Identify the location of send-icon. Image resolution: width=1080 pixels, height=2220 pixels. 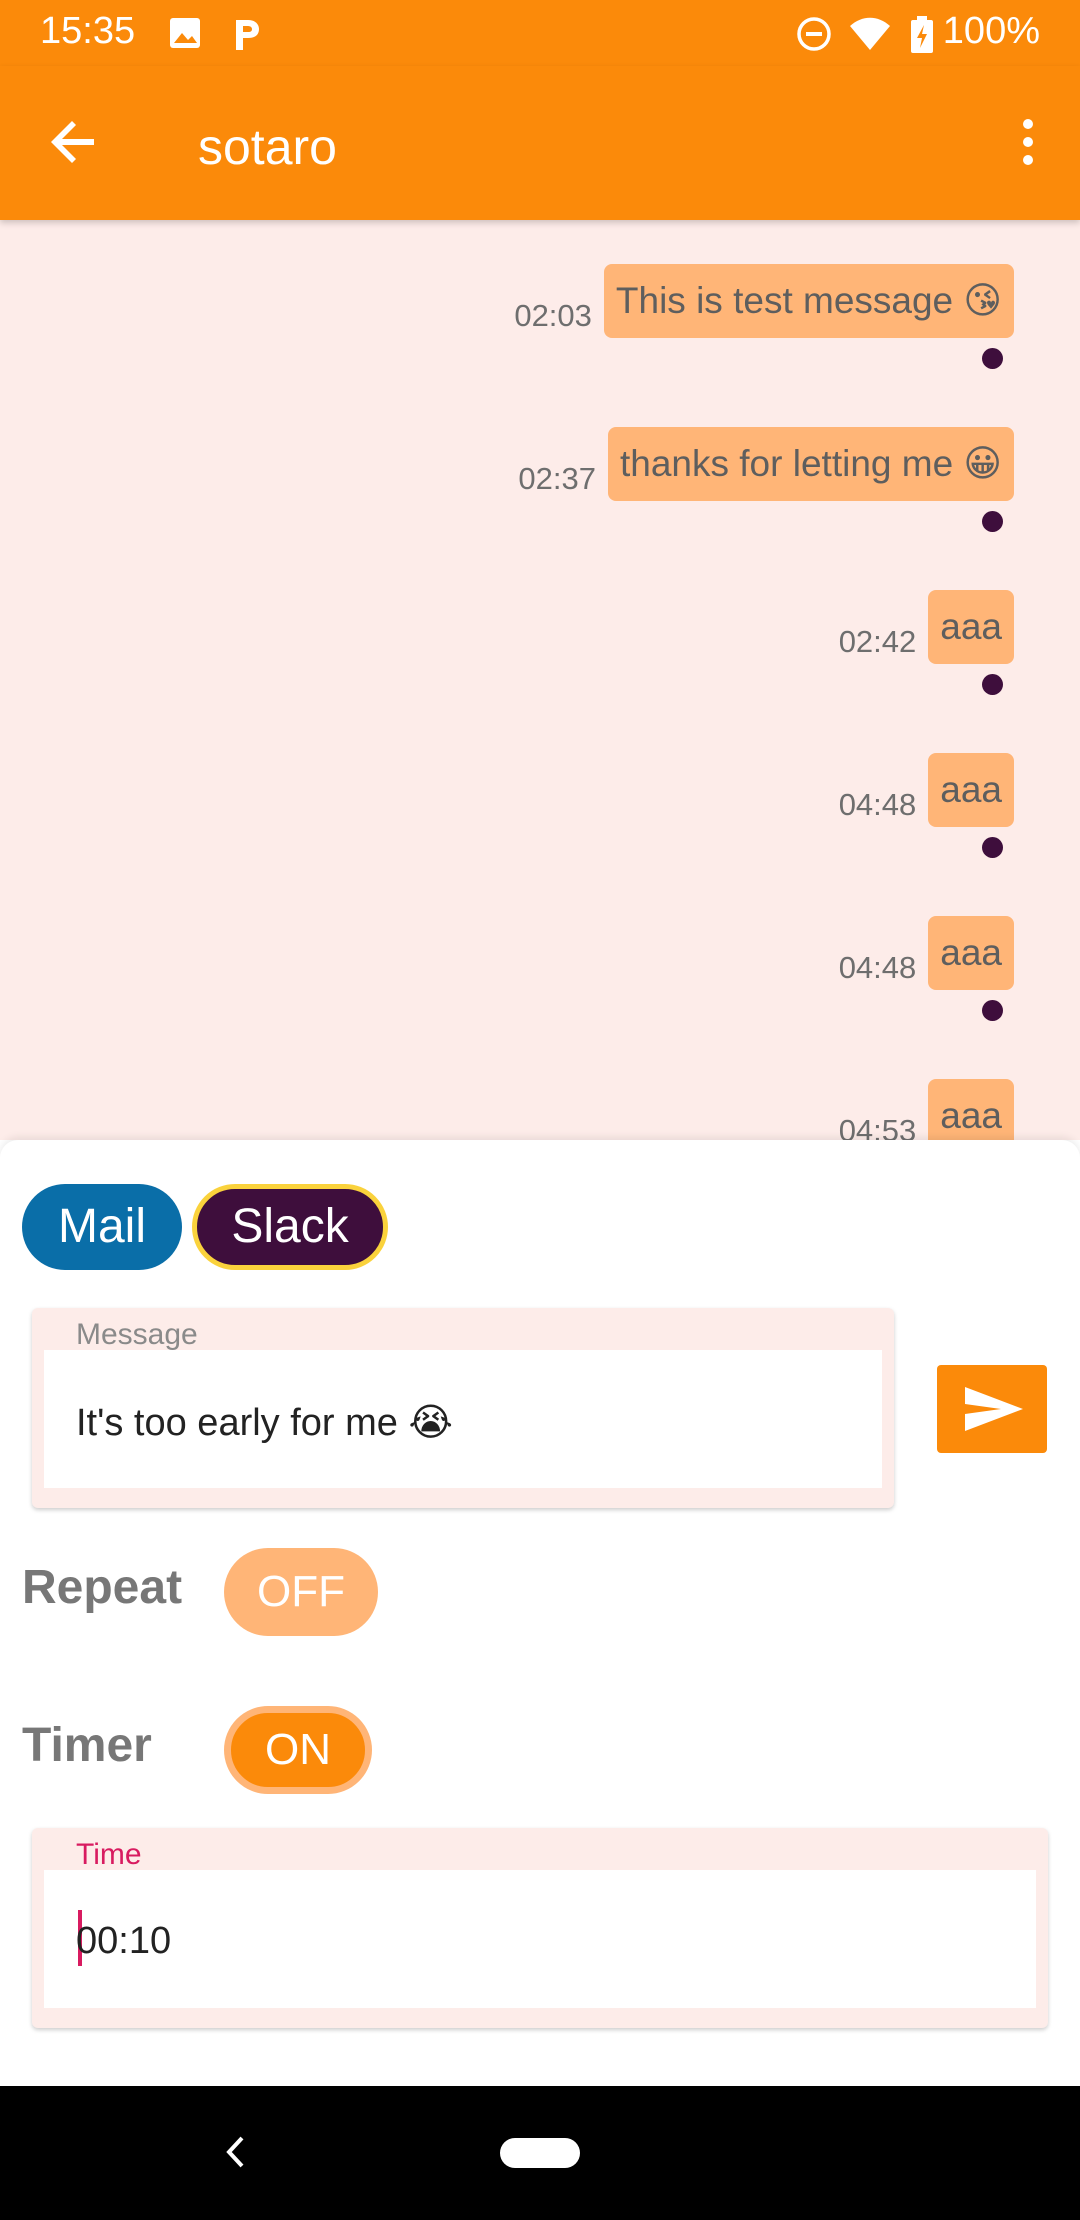
(994, 1409).